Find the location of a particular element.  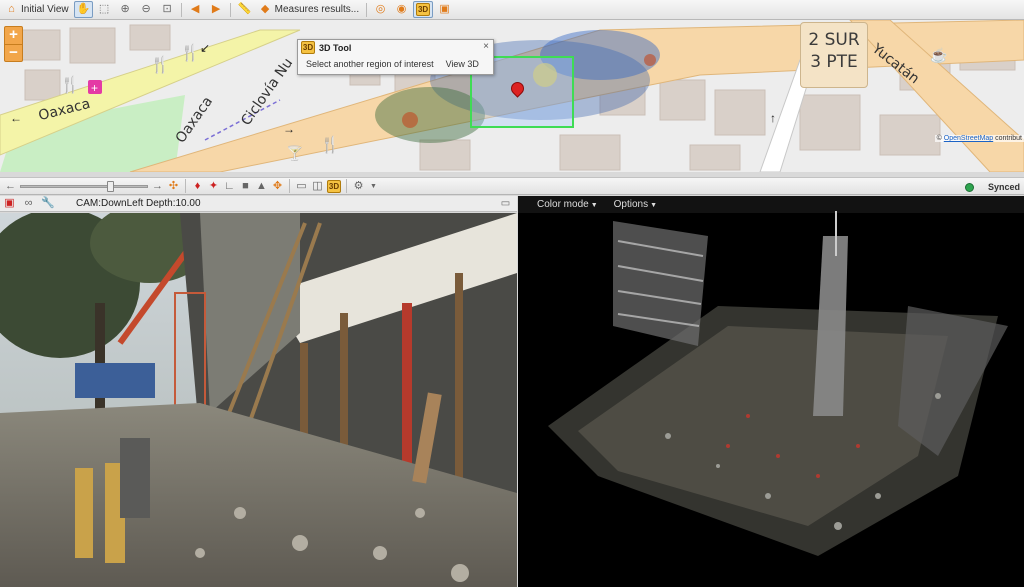

monitor-icon: ▭ is located at coordinates (505, 203).